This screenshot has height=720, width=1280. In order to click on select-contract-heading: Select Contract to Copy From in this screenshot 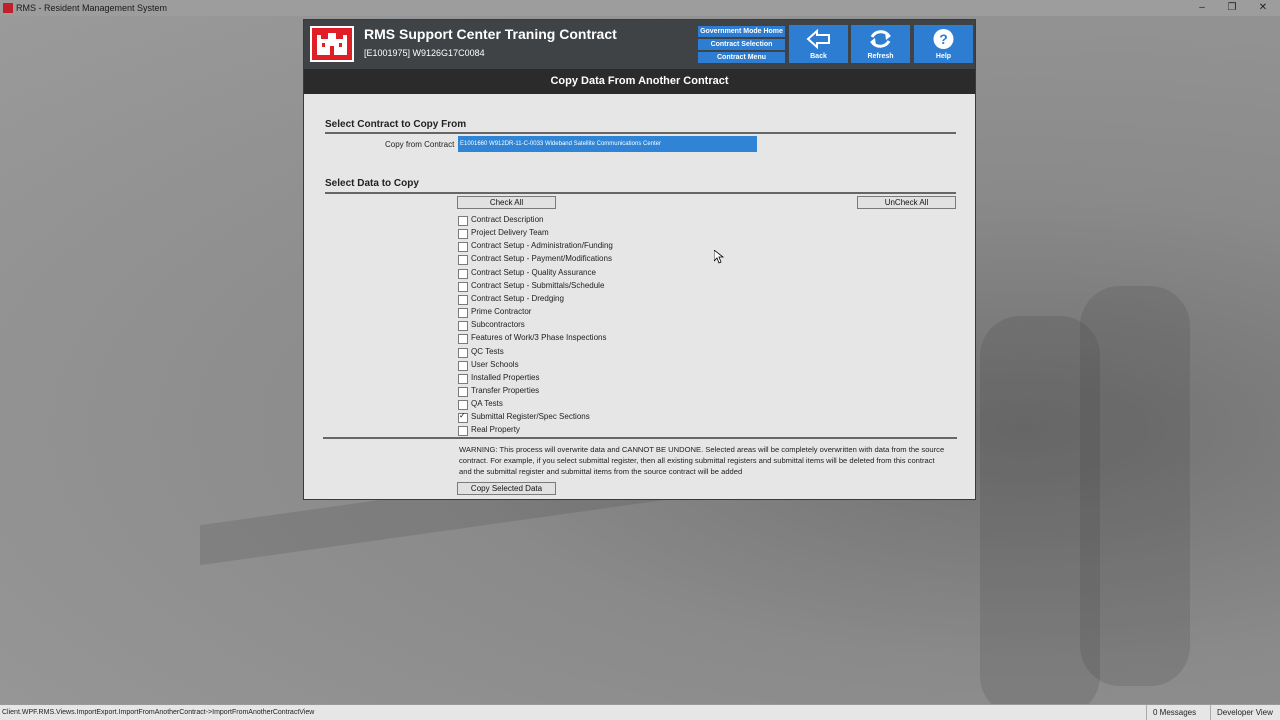, I will do `click(396, 124)`.